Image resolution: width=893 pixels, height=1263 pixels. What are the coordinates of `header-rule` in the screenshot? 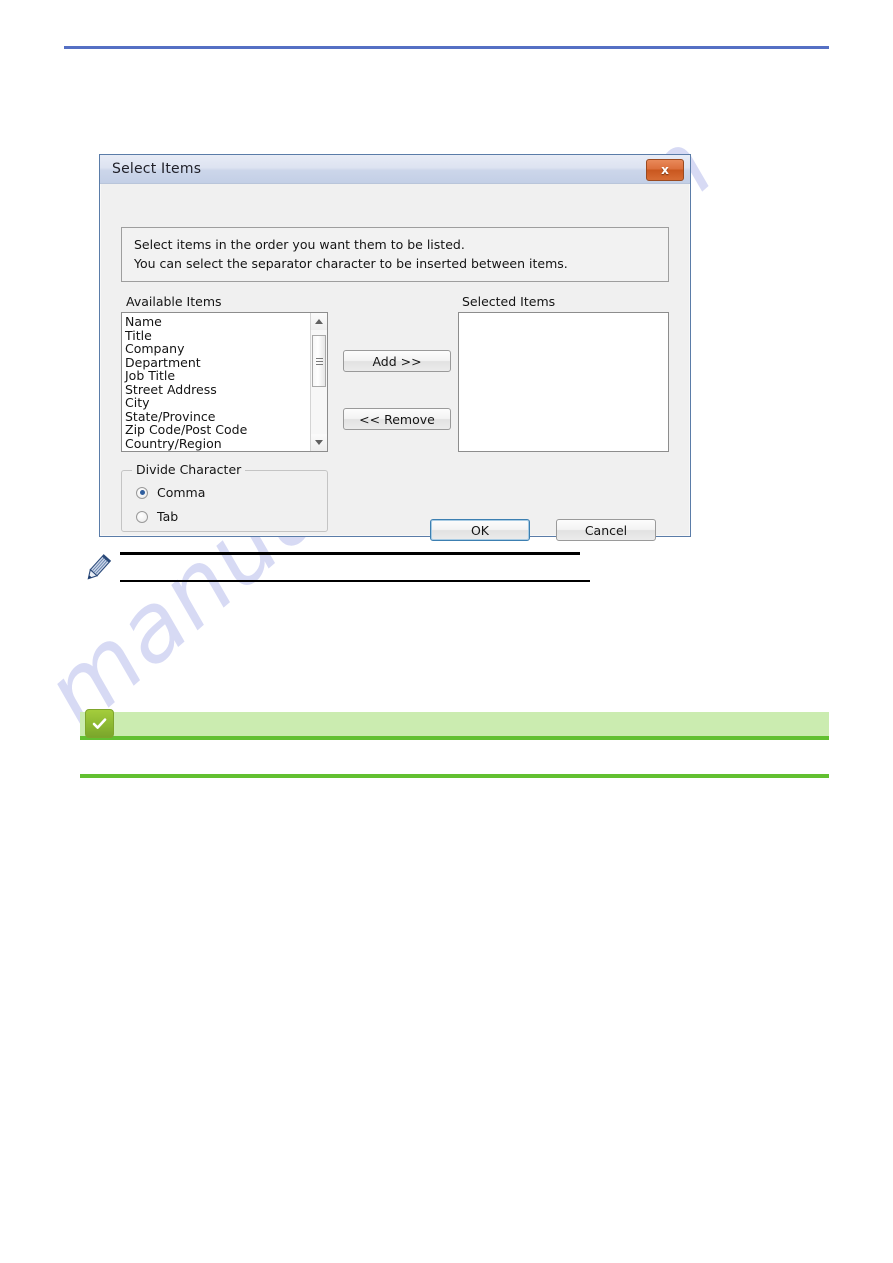 It's located at (446, 47).